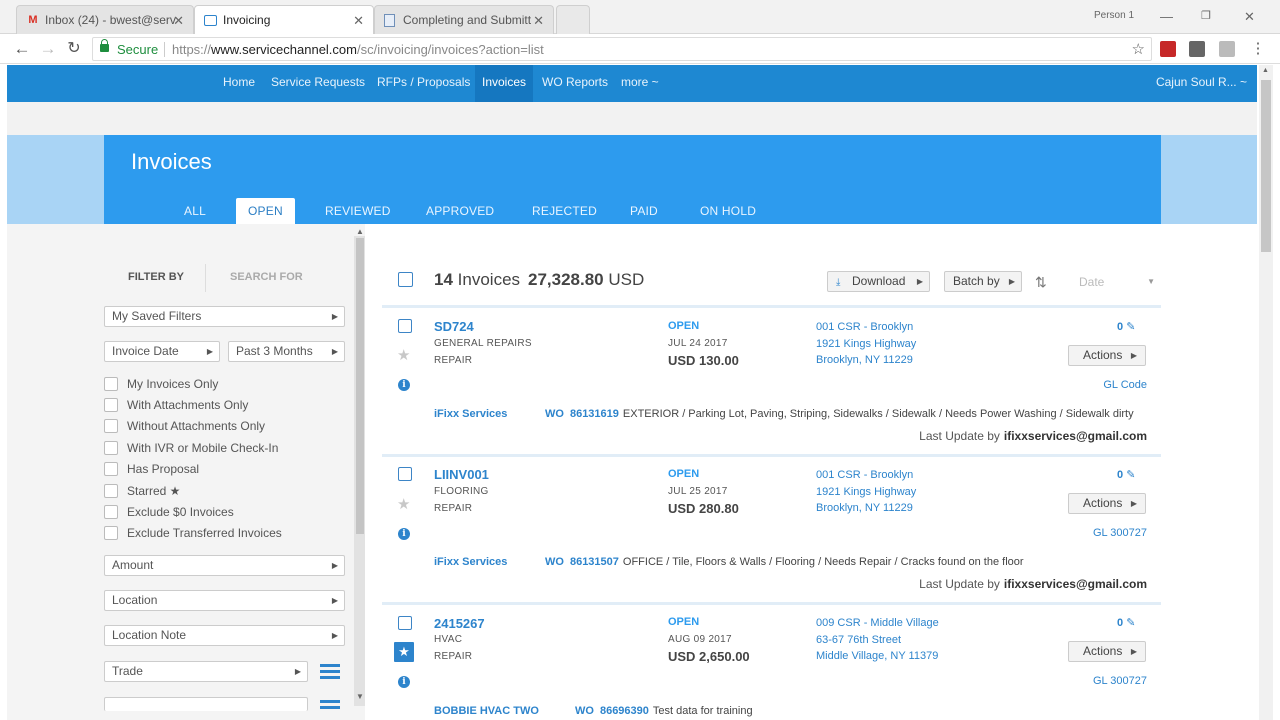 The height and width of the screenshot is (720, 1280). I want to click on tab-all: ALL, so click(195, 211).